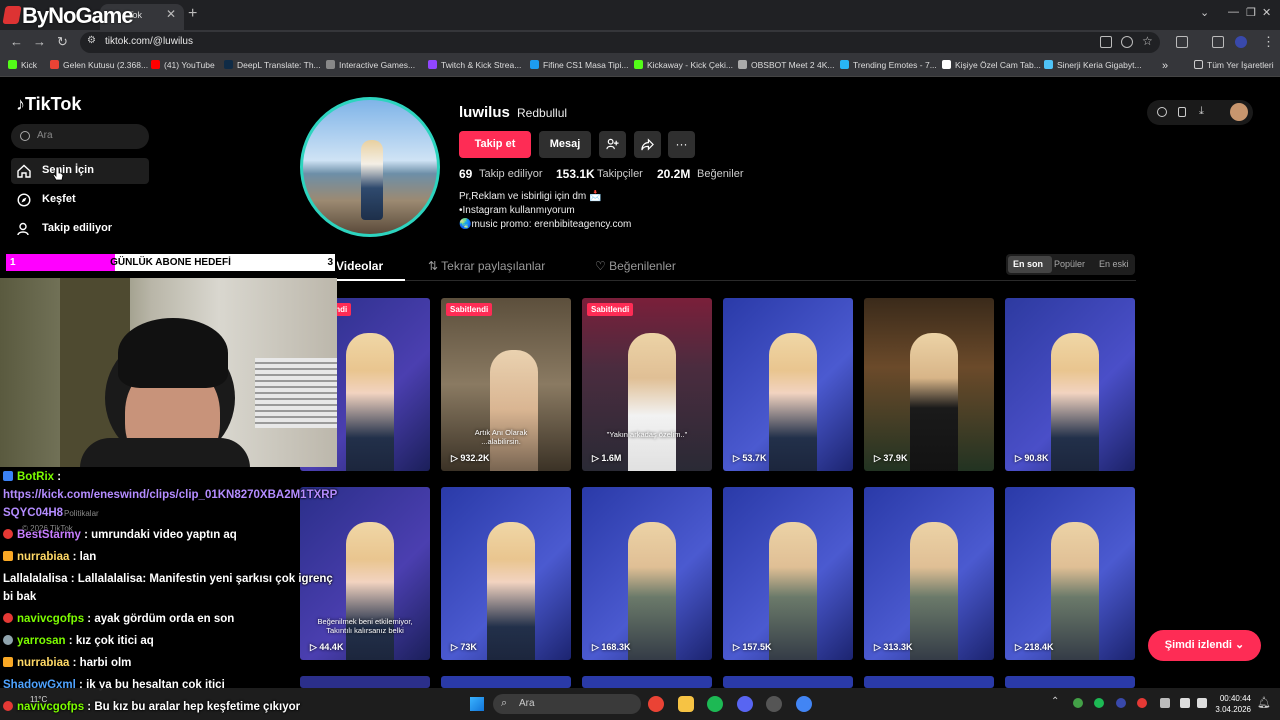 The width and height of the screenshot is (1280, 720). What do you see at coordinates (477, 704) in the screenshot?
I see `windows-start-icon` at bounding box center [477, 704].